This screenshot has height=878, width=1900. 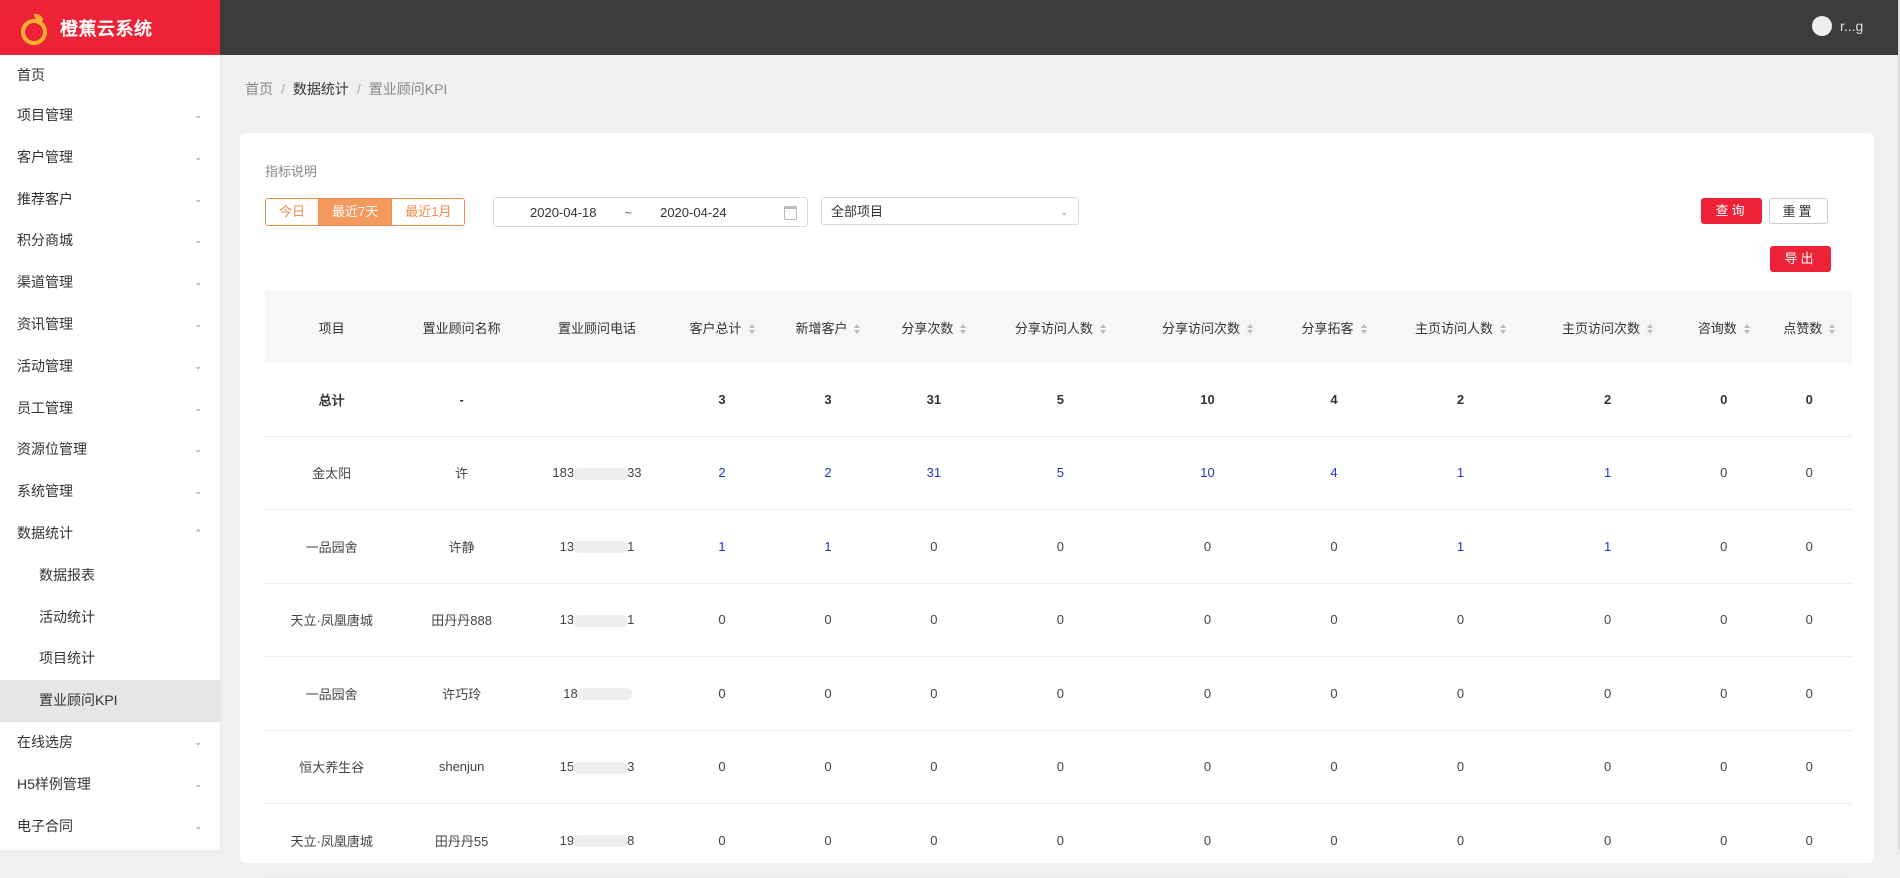 I want to click on column-header: 新增客户, so click(x=827, y=327).